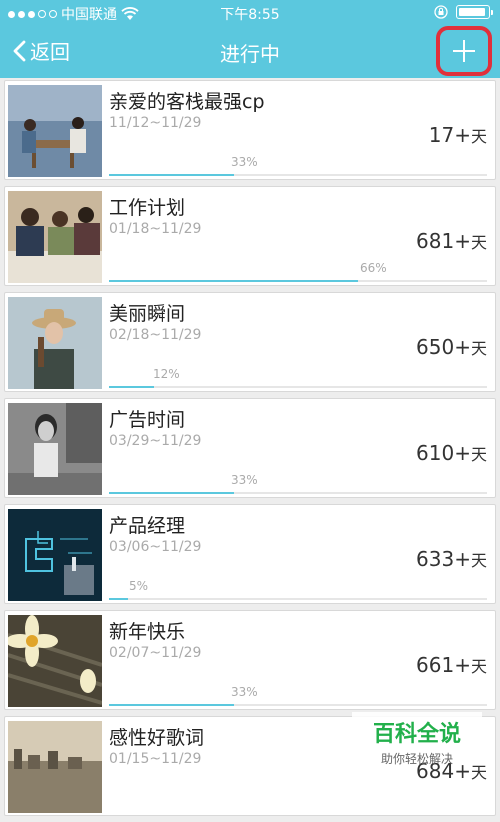 This screenshot has height=822, width=500. Describe the element at coordinates (250, 660) in the screenshot. I see `list-item: 新年快乐 02/07~11/29 661+天 33%` at that location.